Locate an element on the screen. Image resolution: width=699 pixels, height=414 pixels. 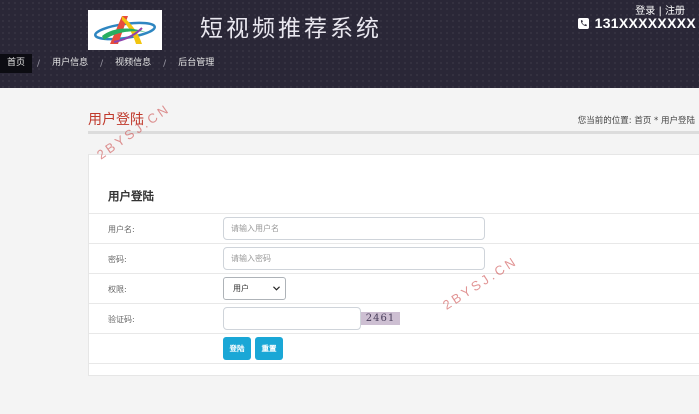
role-select-value: 用户 is located at coordinates (241, 288).